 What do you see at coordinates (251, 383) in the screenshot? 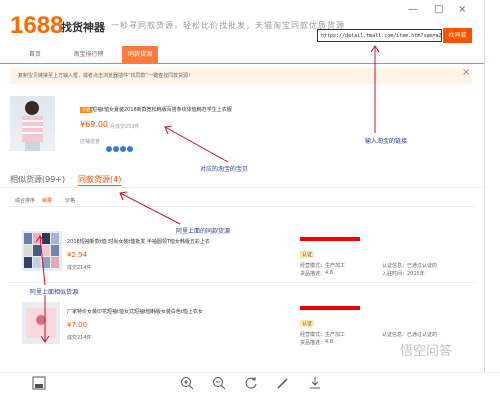
I see `rotate-icon` at bounding box center [251, 383].